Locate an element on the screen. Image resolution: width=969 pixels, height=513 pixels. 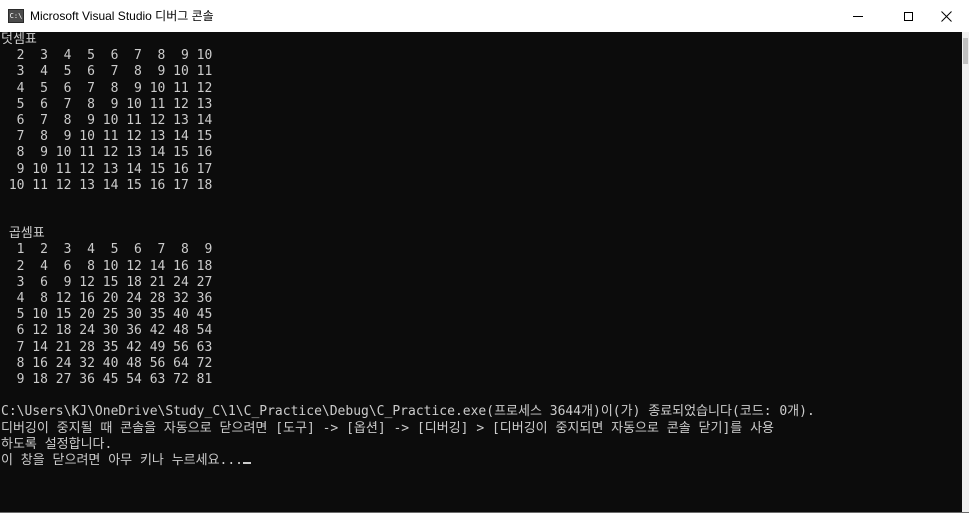
console-line: 하도록 설정합니다. is located at coordinates (57, 444).